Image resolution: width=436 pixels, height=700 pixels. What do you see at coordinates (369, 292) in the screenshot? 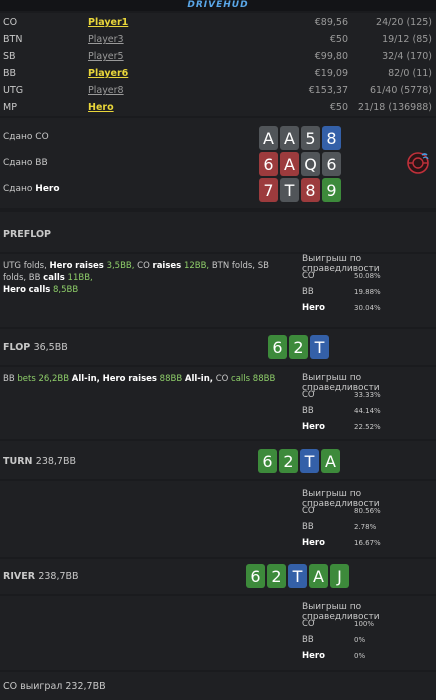
I see `equity-row: BB 19.88%` at bounding box center [369, 292].